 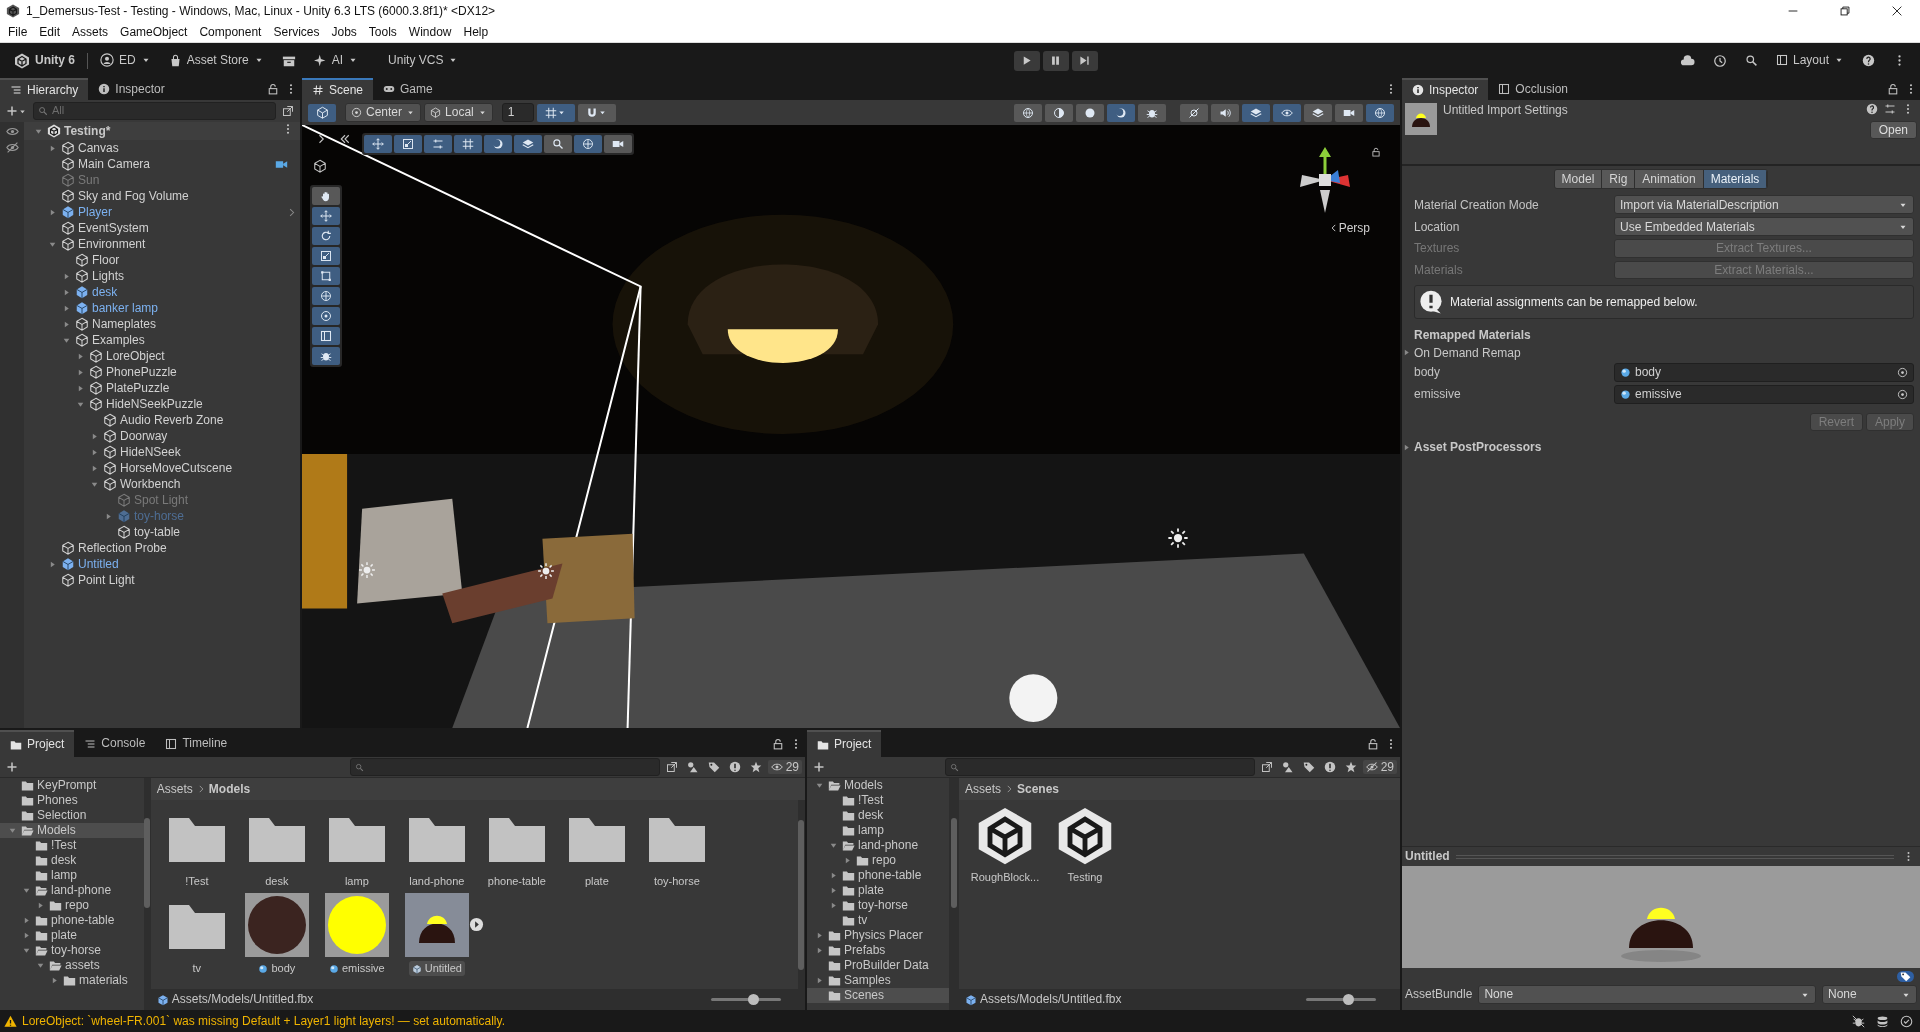 I want to click on panel-tab: Hierarchy, so click(x=44, y=89).